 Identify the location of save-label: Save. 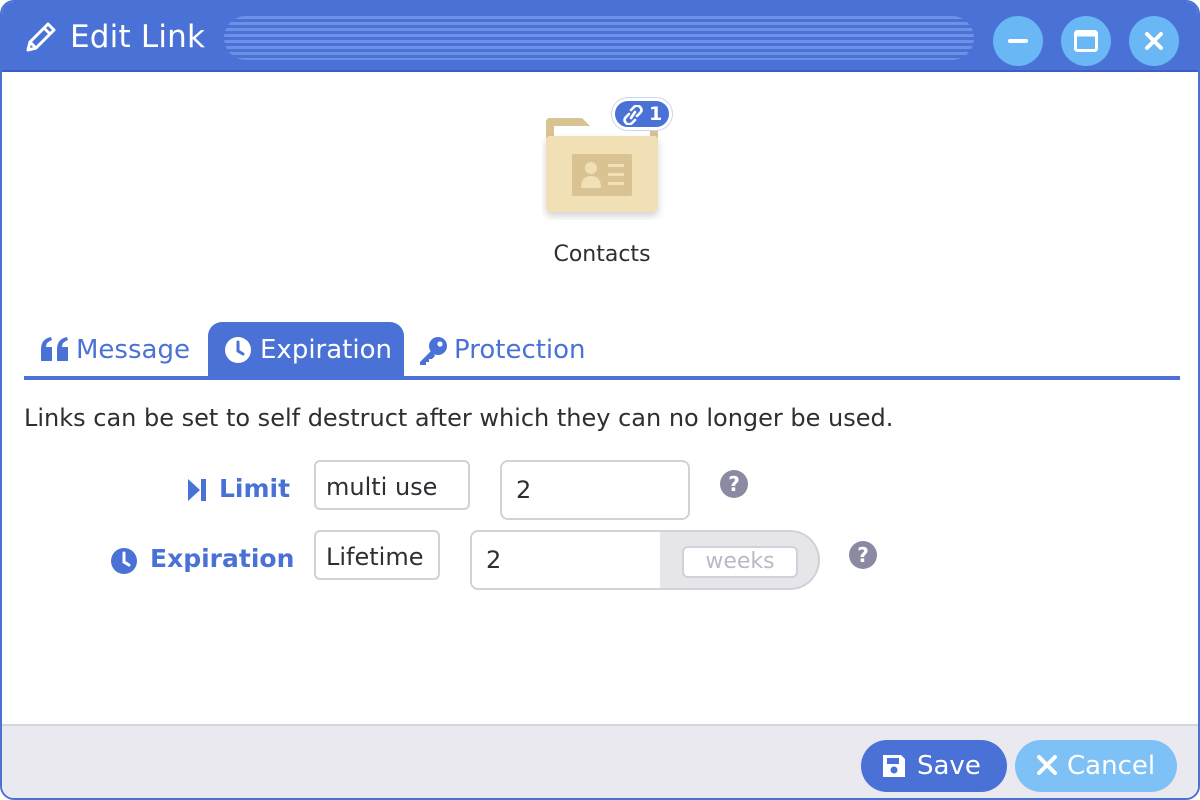
(949, 766).